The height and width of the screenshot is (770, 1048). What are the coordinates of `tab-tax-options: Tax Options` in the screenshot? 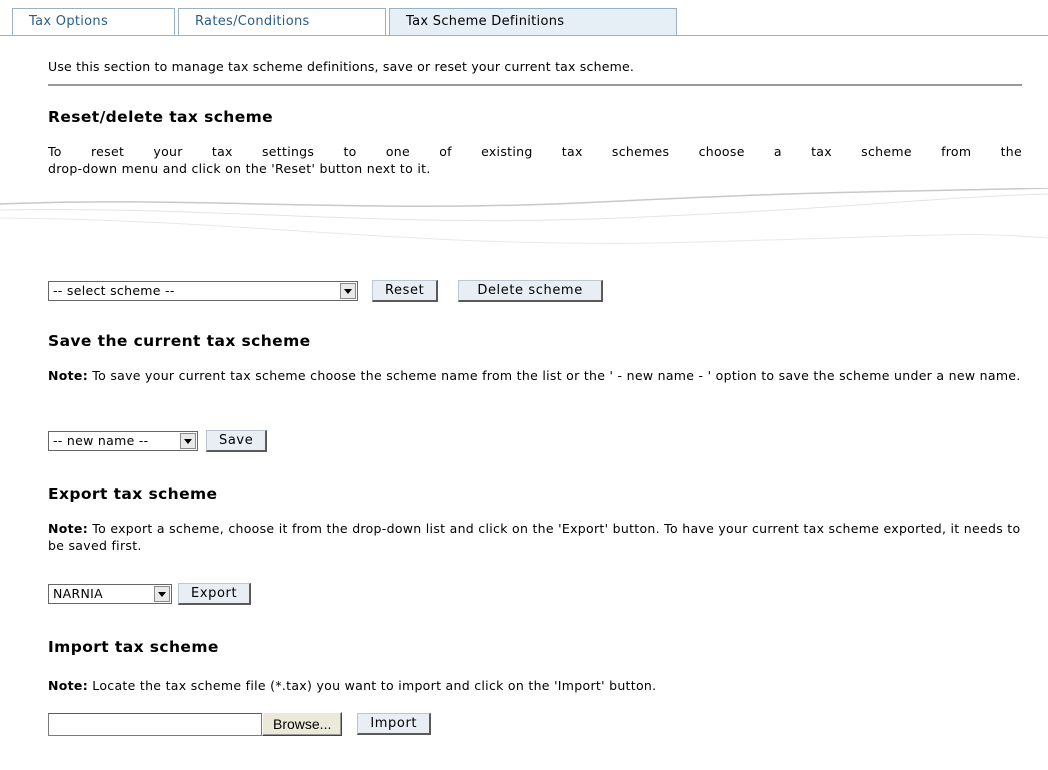 It's located at (93, 21).